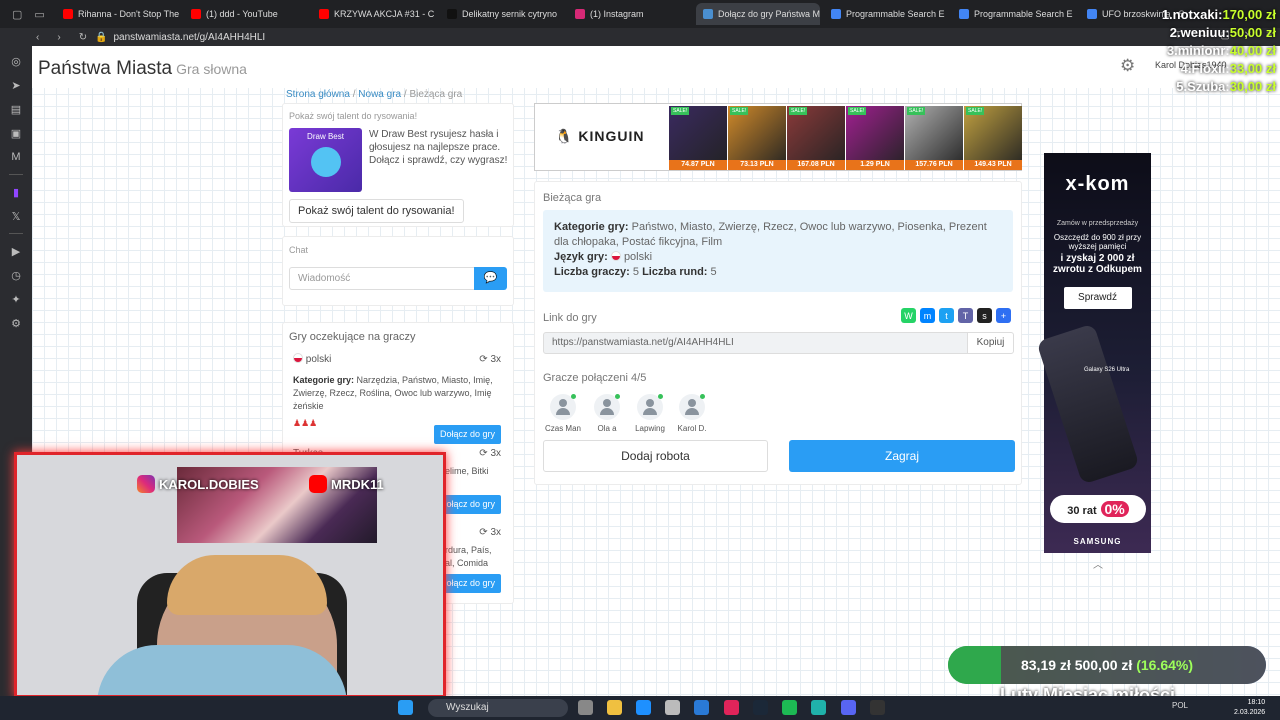  I want to click on game-link-field: https://panstwamiasta.net/g/AI4AHH4HLI, so click(755, 343).